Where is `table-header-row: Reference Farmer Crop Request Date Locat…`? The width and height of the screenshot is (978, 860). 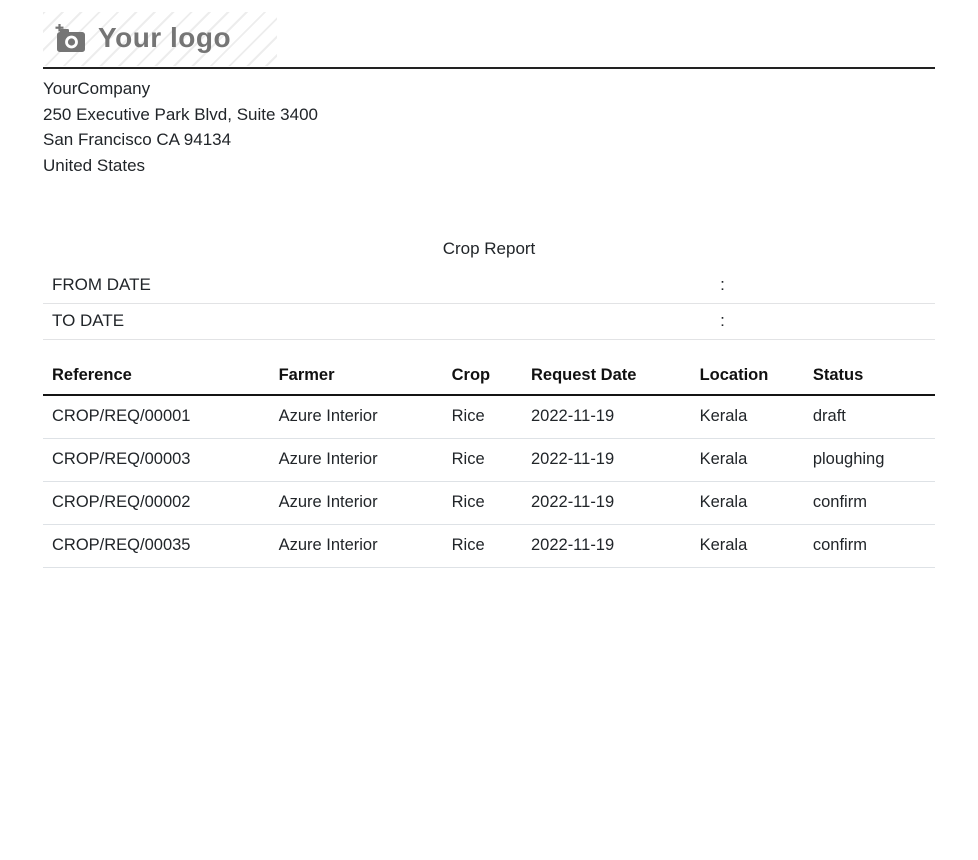
table-header-row: Reference Farmer Crop Request Date Locat… is located at coordinates (489, 376).